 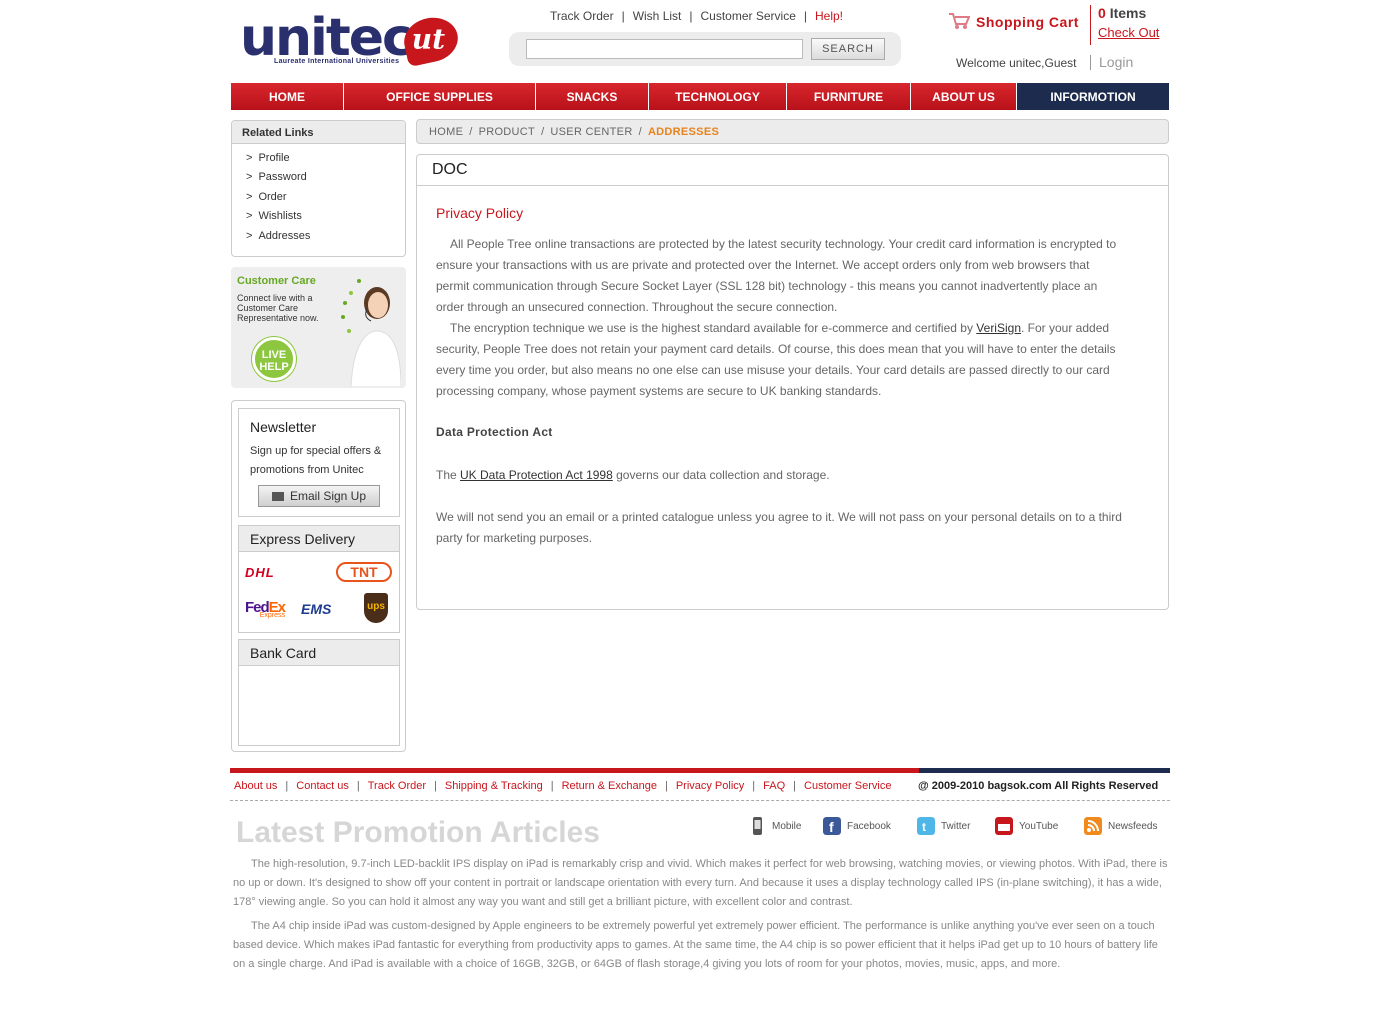 I want to click on nav-about-us: ABOUT US, so click(x=964, y=96).